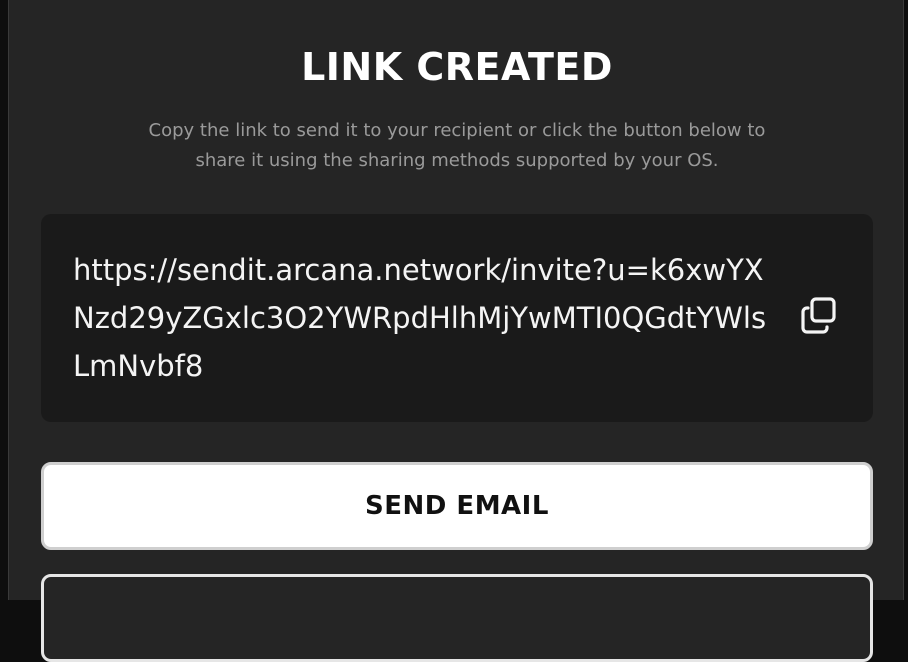 Image resolution: width=908 pixels, height=662 pixels. I want to click on copy-icon, so click(819, 318).